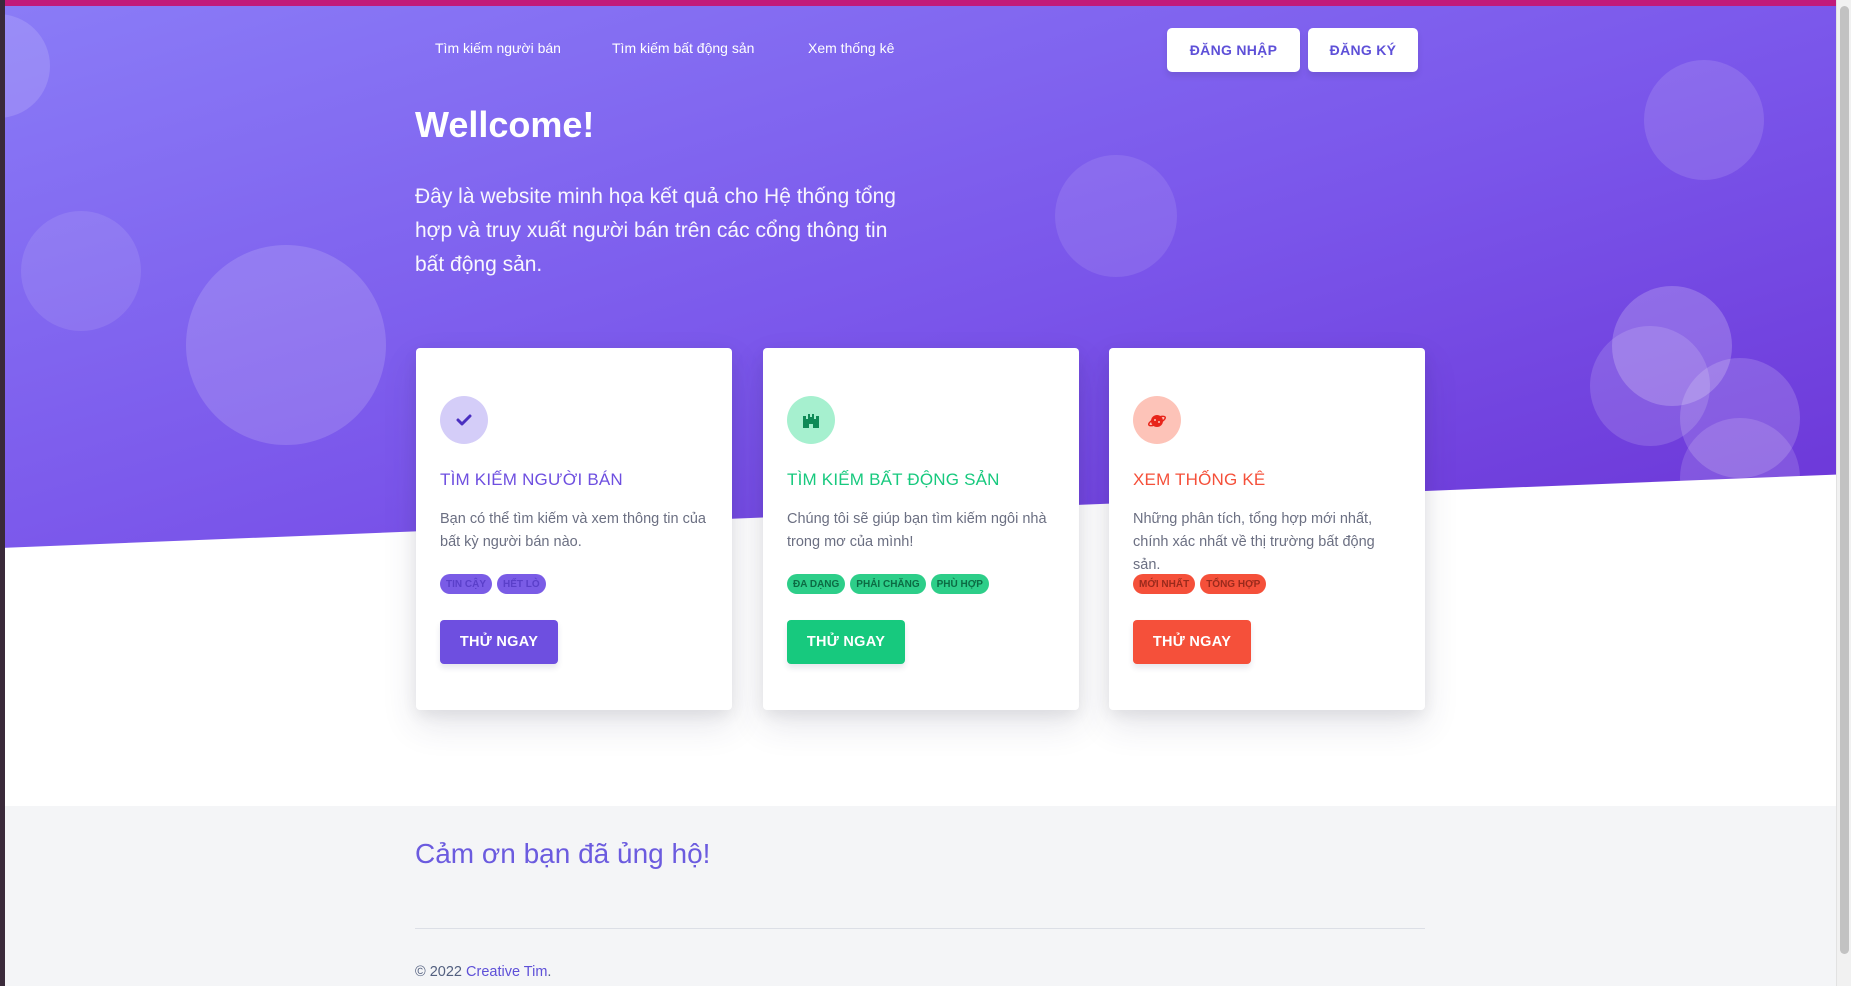 This screenshot has width=1851, height=986. I want to click on badge: PHẢI CHĂNG, so click(888, 584).